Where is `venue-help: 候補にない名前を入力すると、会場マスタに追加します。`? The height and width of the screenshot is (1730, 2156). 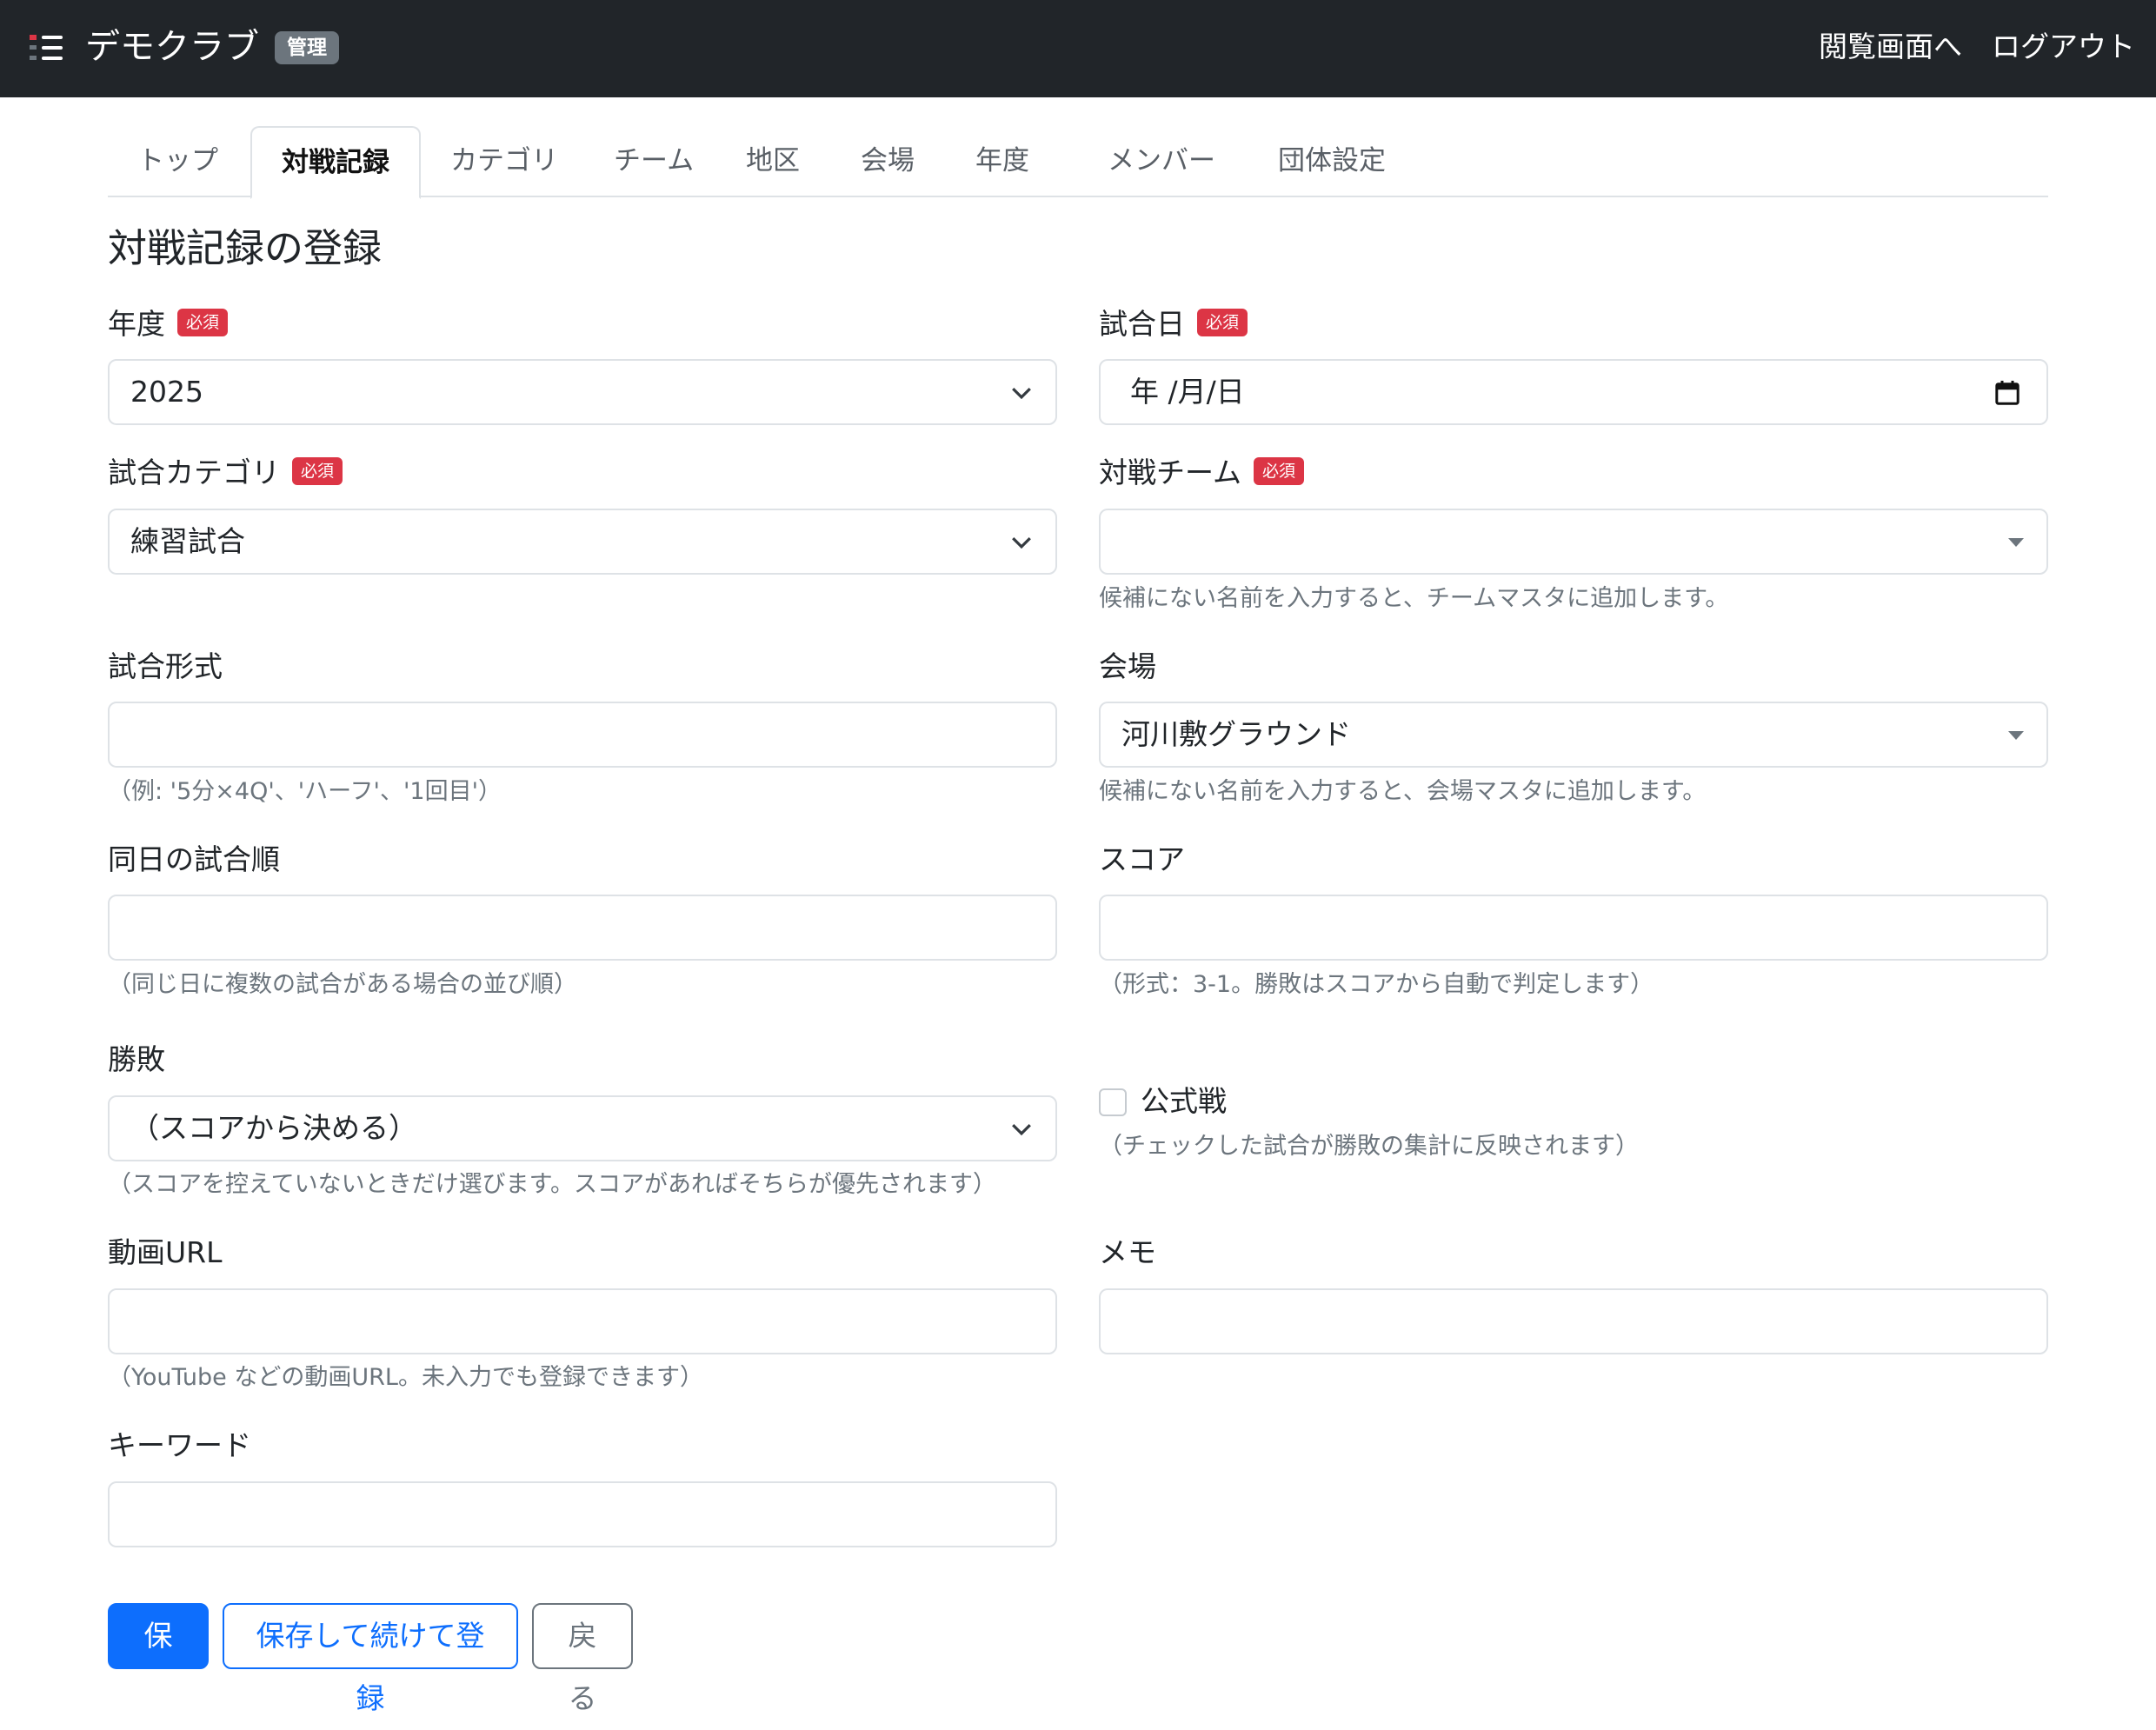
venue-help: 候補にない名前を入力すると、会場マスタに追加します。 is located at coordinates (1403, 792).